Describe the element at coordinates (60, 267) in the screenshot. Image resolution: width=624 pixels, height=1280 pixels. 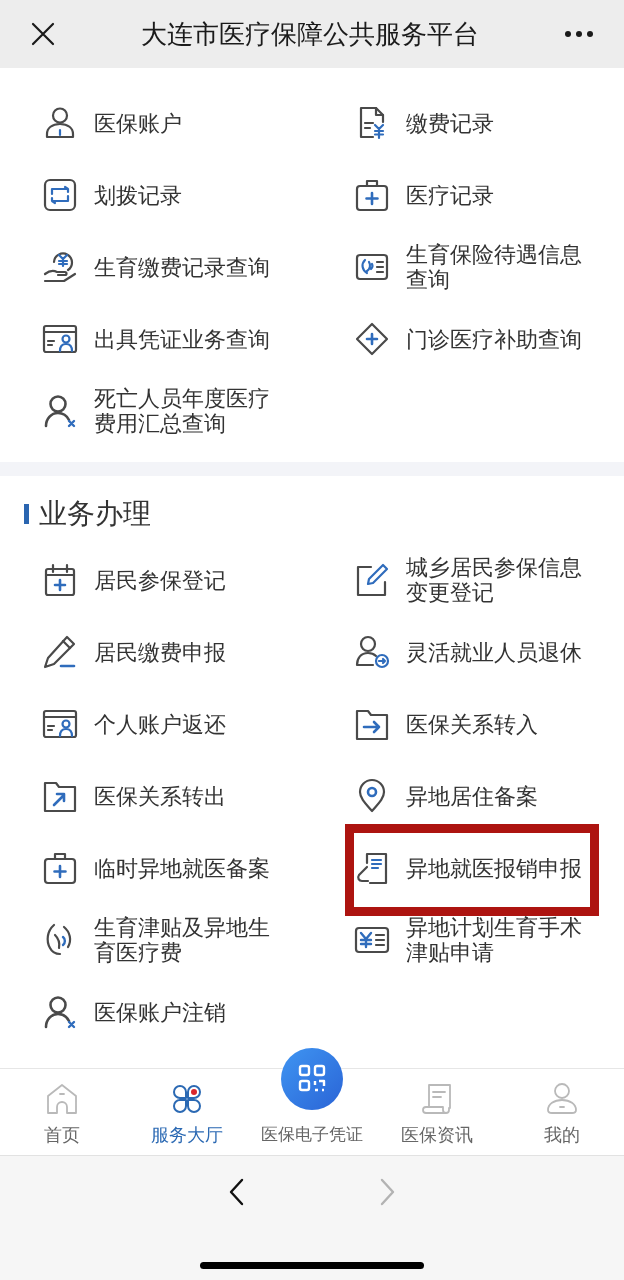
I see `hand-coin-icon` at that location.